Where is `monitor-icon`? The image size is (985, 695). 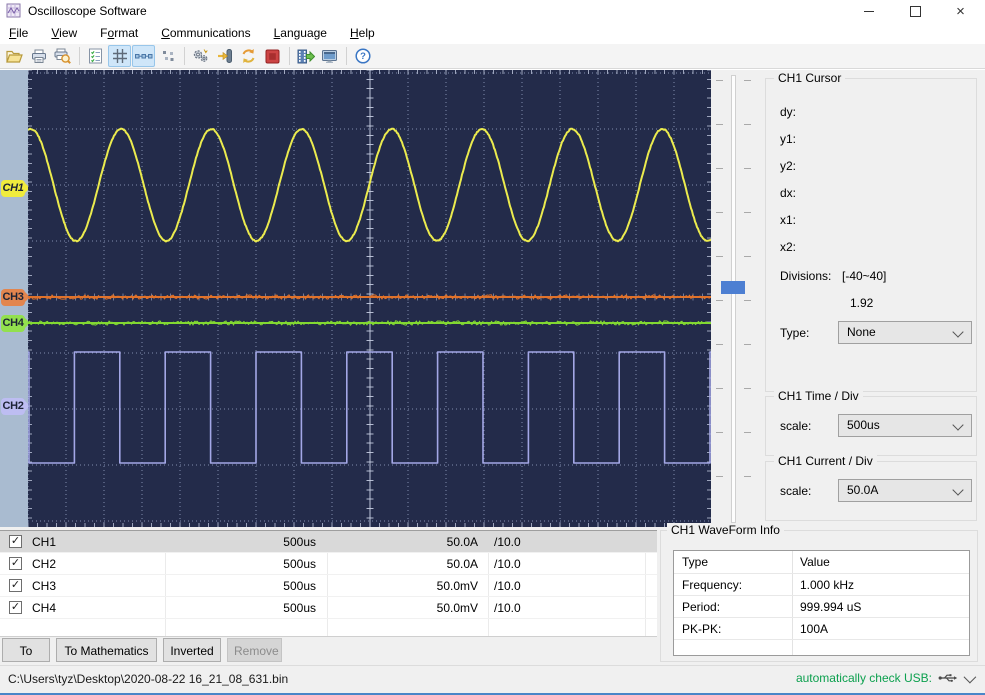
monitor-icon is located at coordinates (329, 56).